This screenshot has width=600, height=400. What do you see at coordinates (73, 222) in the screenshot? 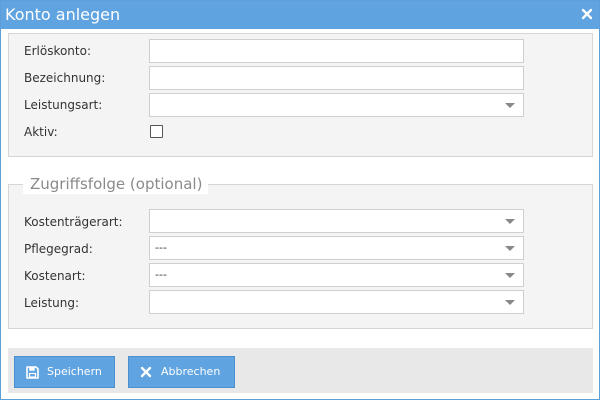
I see `kostentraegerart-label: Kostenträgerart:` at bounding box center [73, 222].